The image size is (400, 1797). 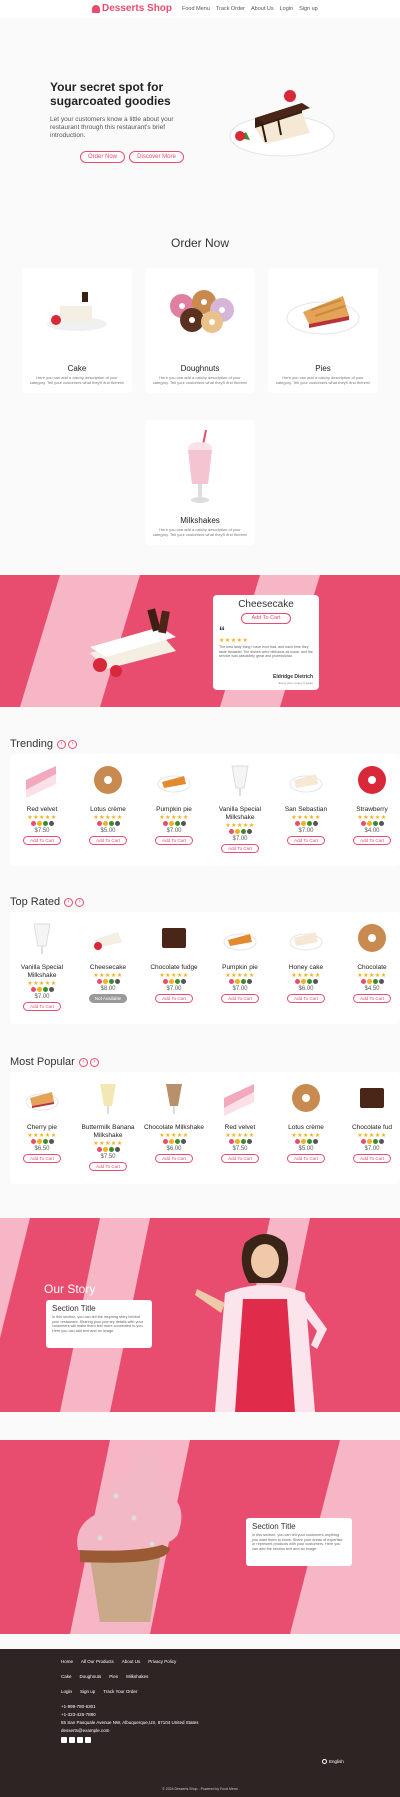 What do you see at coordinates (87, 1691) in the screenshot?
I see `footer-link-signup: Sign up` at bounding box center [87, 1691].